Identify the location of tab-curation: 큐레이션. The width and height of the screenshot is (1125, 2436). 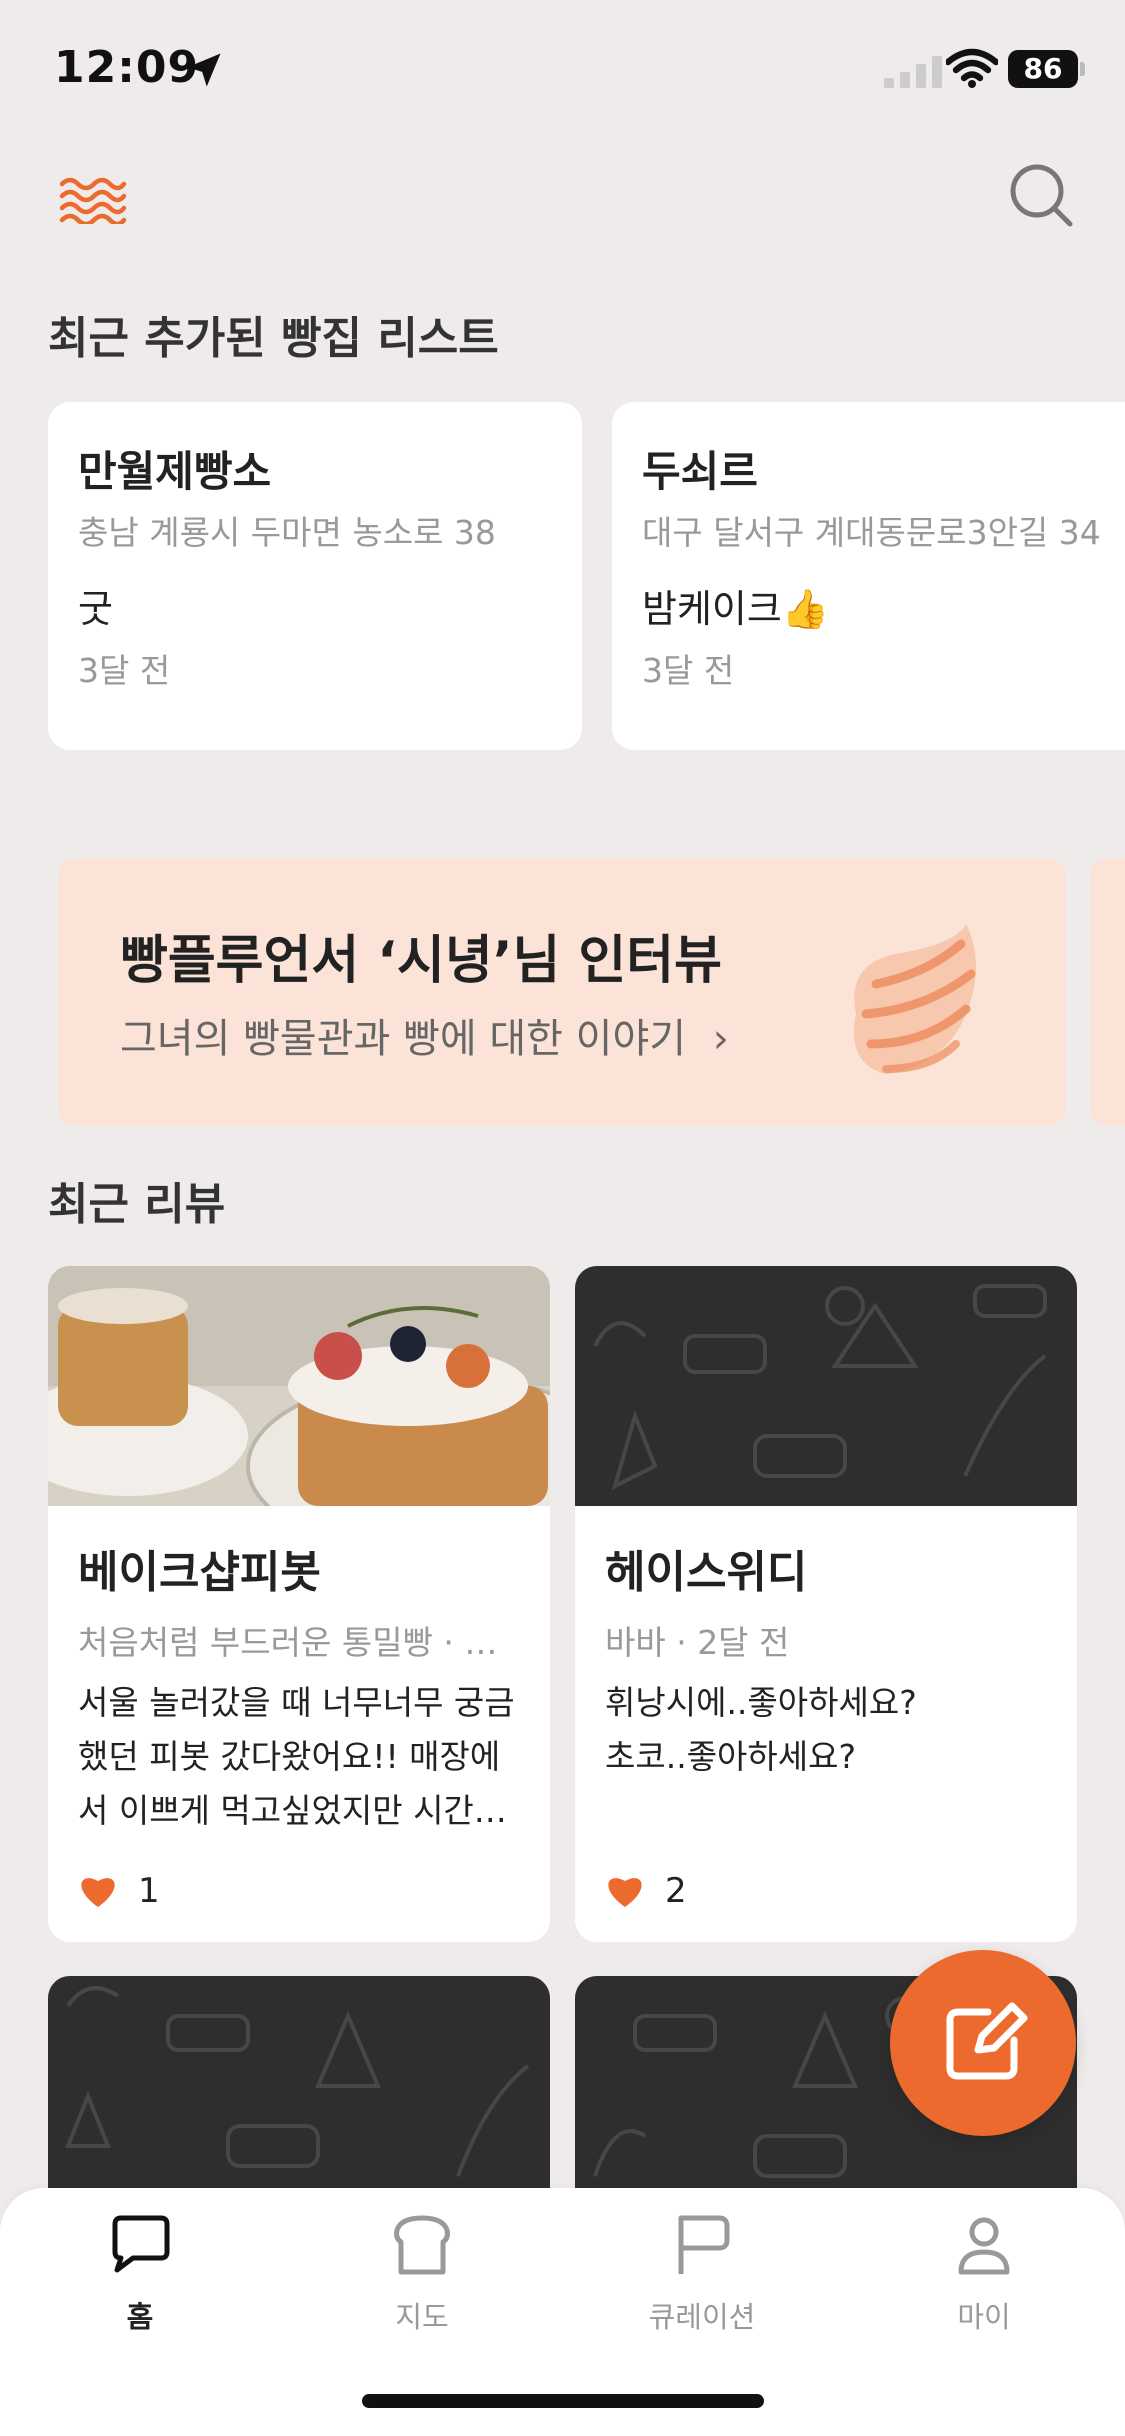
(702, 2280).